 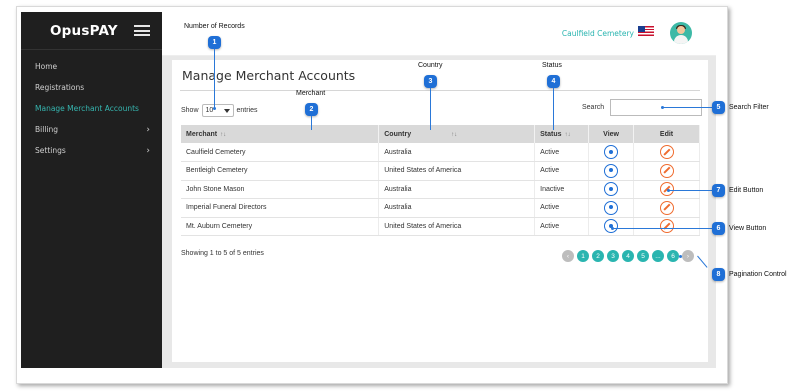 What do you see at coordinates (746, 190) in the screenshot?
I see `callout-label-7: Edit Button` at bounding box center [746, 190].